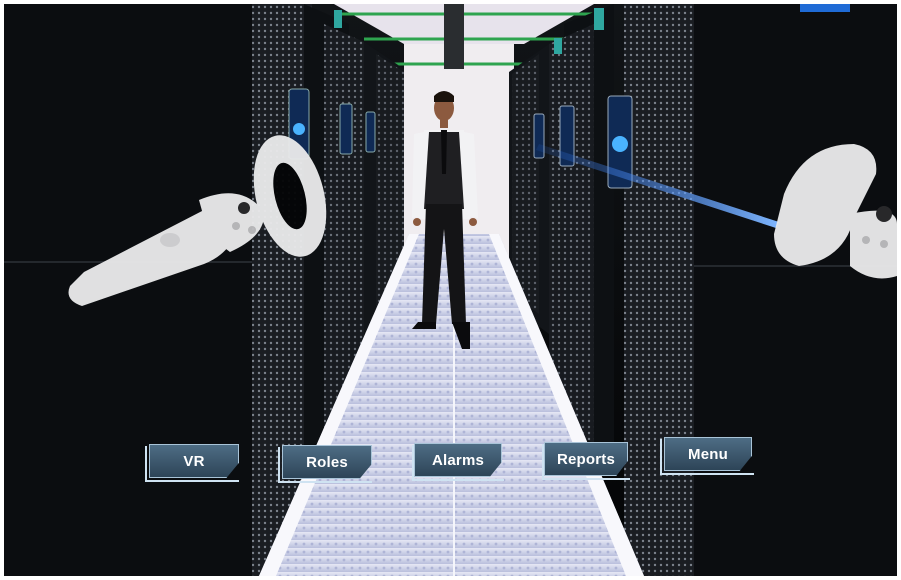 The width and height of the screenshot is (901, 580). What do you see at coordinates (194, 461) in the screenshot?
I see `vr-button: VR` at bounding box center [194, 461].